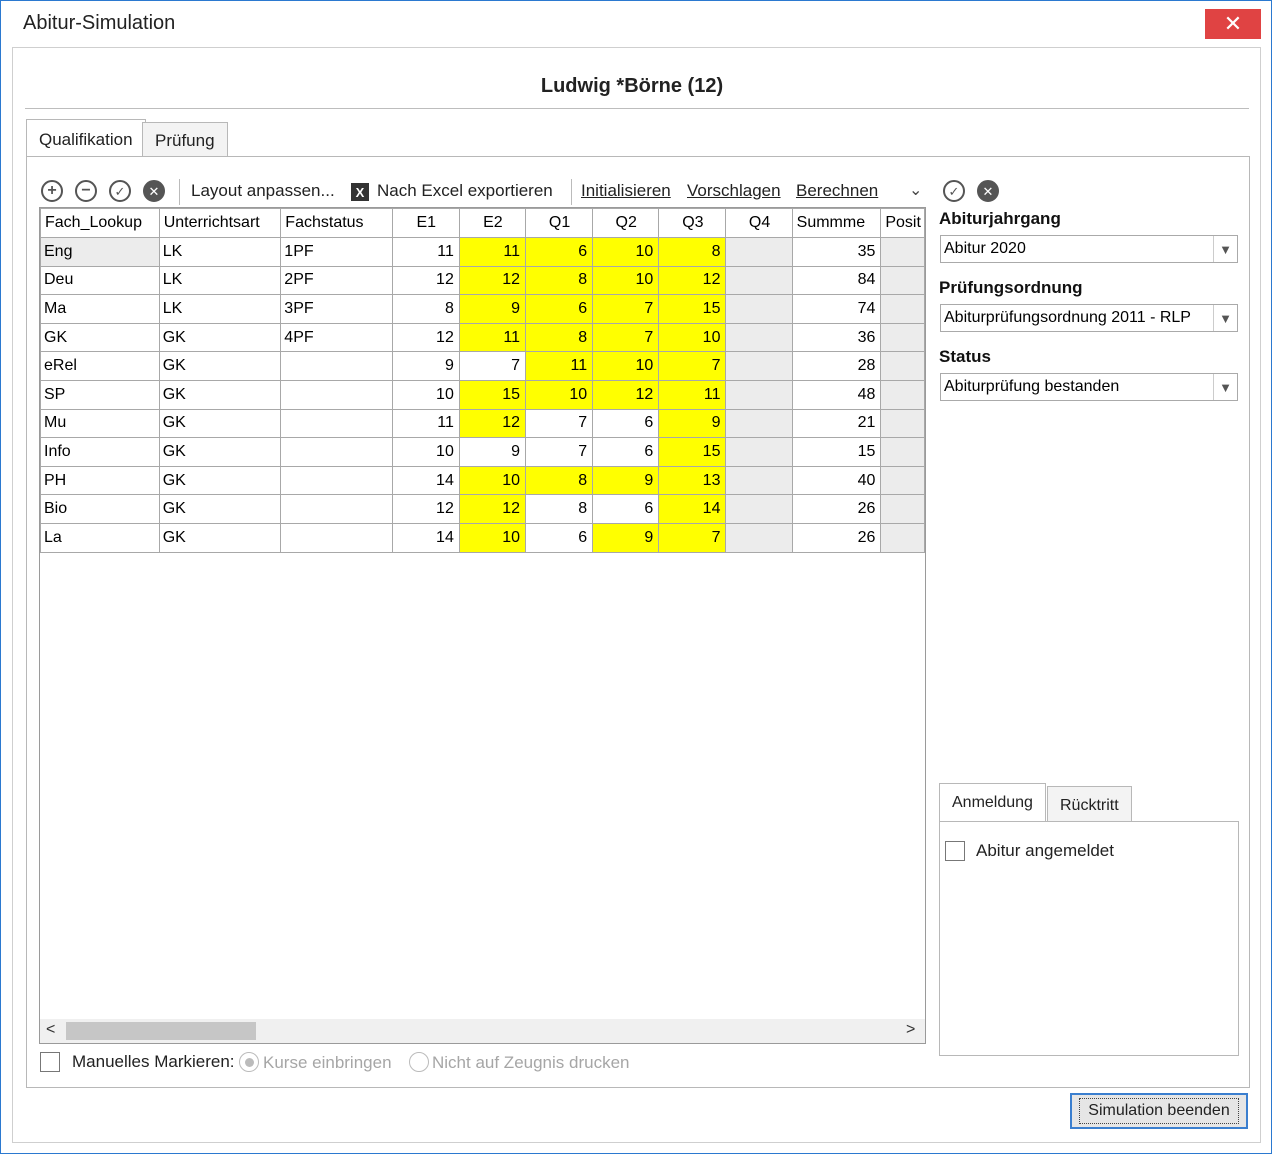  Describe the element at coordinates (425, 309) in the screenshot. I see `grade-cell-e1: 8` at that location.